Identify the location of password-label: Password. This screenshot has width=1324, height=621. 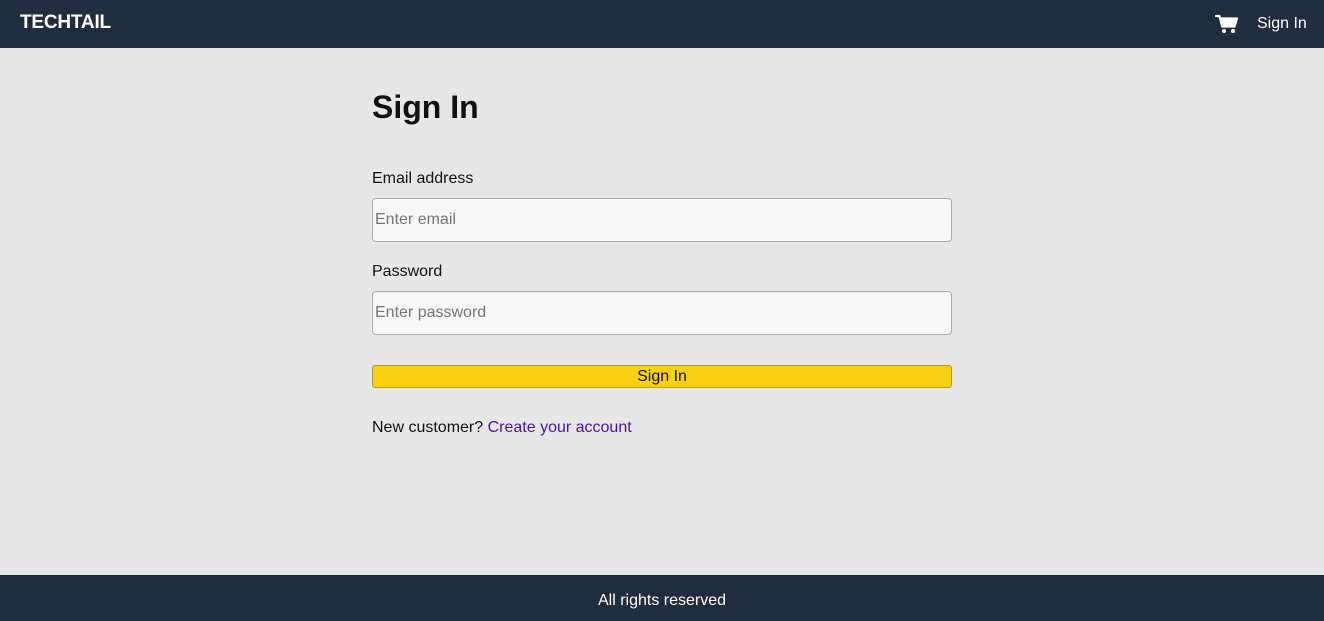
(407, 271).